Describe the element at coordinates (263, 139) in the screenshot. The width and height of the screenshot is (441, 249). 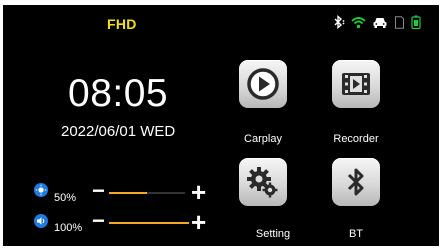
I see `carplay-label: Carplay` at that location.